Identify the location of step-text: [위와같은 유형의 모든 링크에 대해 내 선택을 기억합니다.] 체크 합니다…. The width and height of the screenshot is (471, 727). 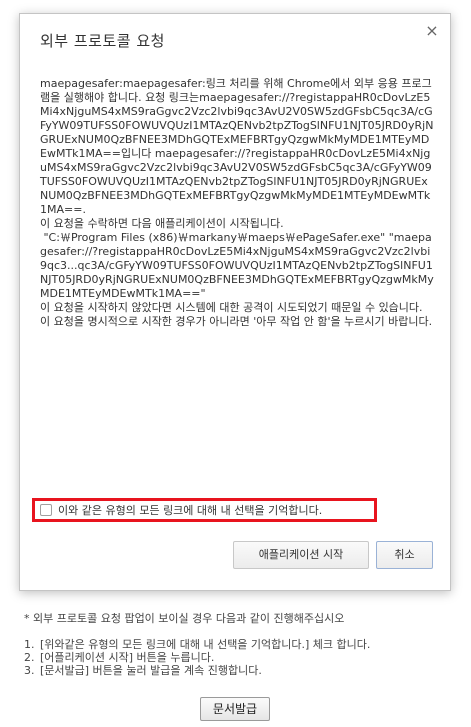
(205, 644).